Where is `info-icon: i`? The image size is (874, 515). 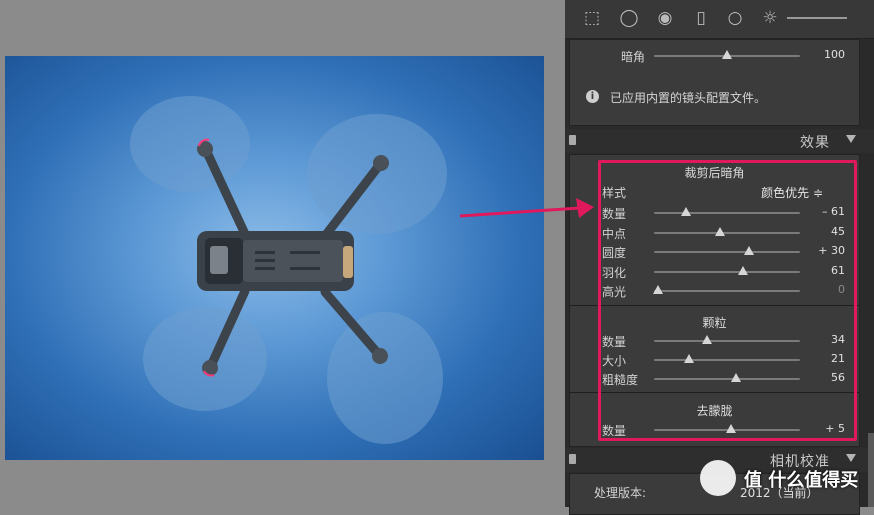
info-icon: i is located at coordinates (592, 96).